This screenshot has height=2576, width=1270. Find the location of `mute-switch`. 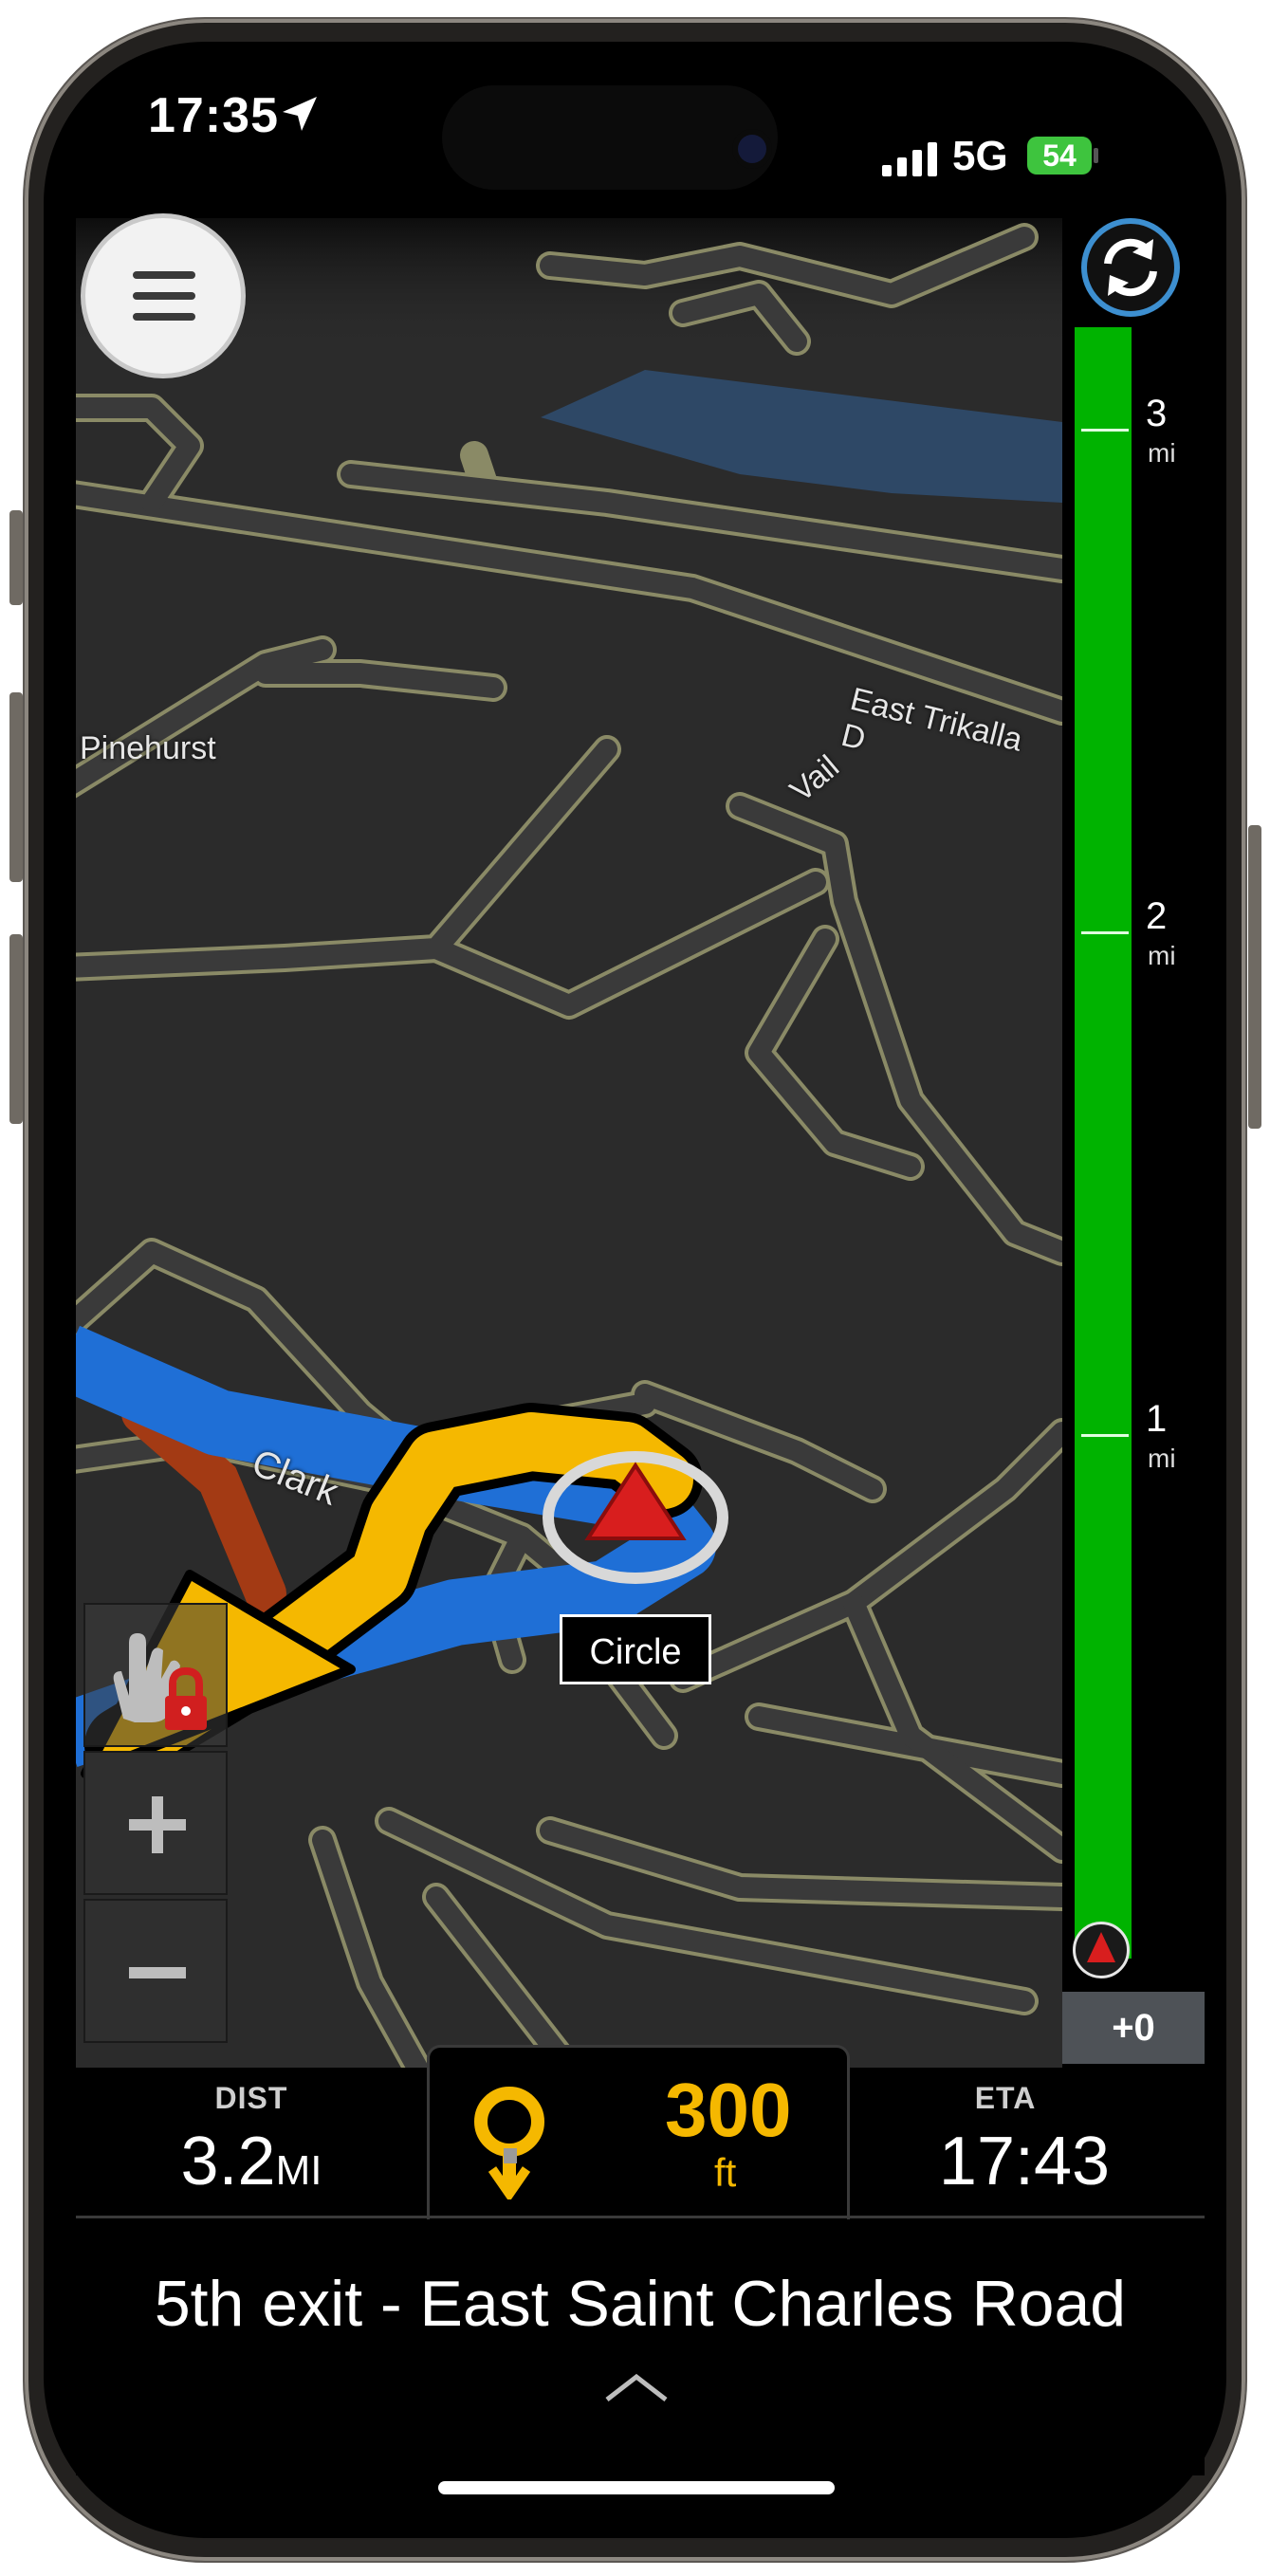

mute-switch is located at coordinates (16, 557).